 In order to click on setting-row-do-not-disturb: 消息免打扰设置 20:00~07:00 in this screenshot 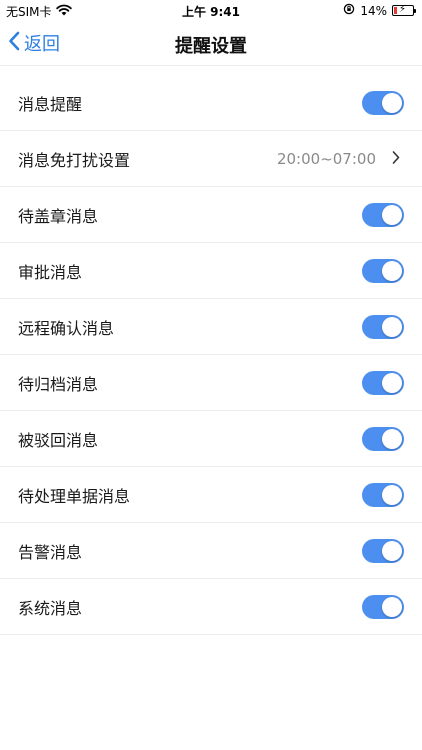, I will do `click(211, 159)`.